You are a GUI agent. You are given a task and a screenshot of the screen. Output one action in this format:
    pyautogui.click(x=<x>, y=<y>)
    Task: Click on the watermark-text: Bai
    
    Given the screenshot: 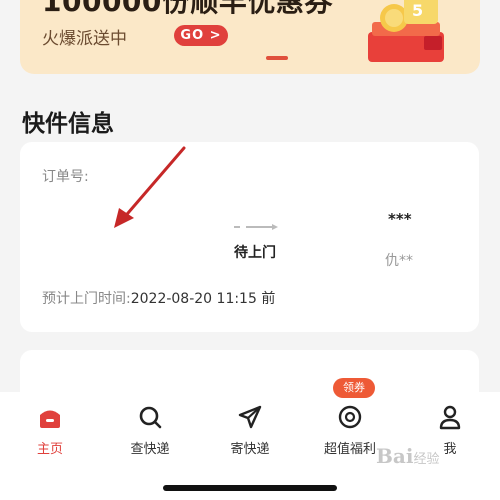 What is the action you would take?
    pyautogui.click(x=395, y=456)
    